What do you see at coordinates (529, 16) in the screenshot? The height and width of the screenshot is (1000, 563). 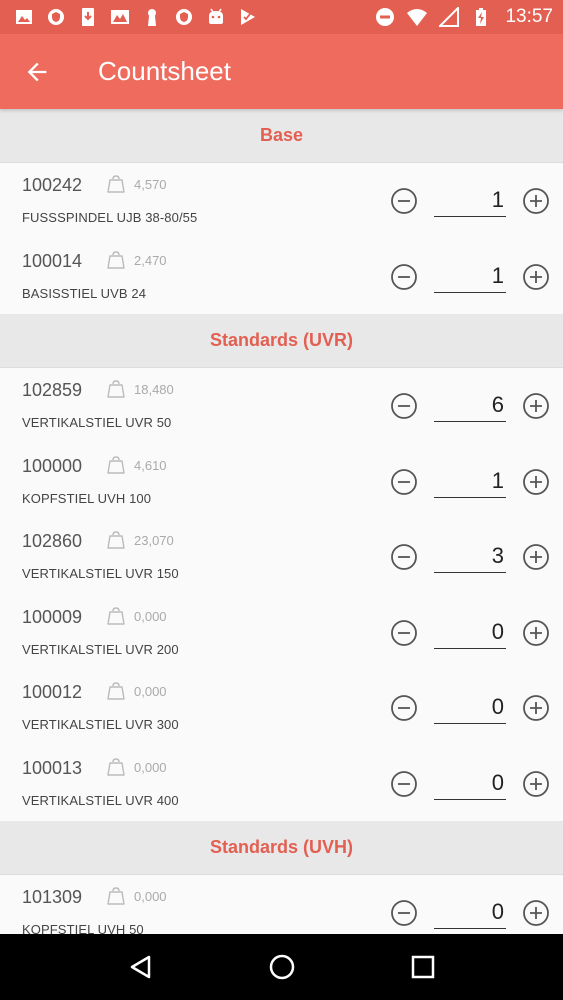 I see `status-time: 13:57` at bounding box center [529, 16].